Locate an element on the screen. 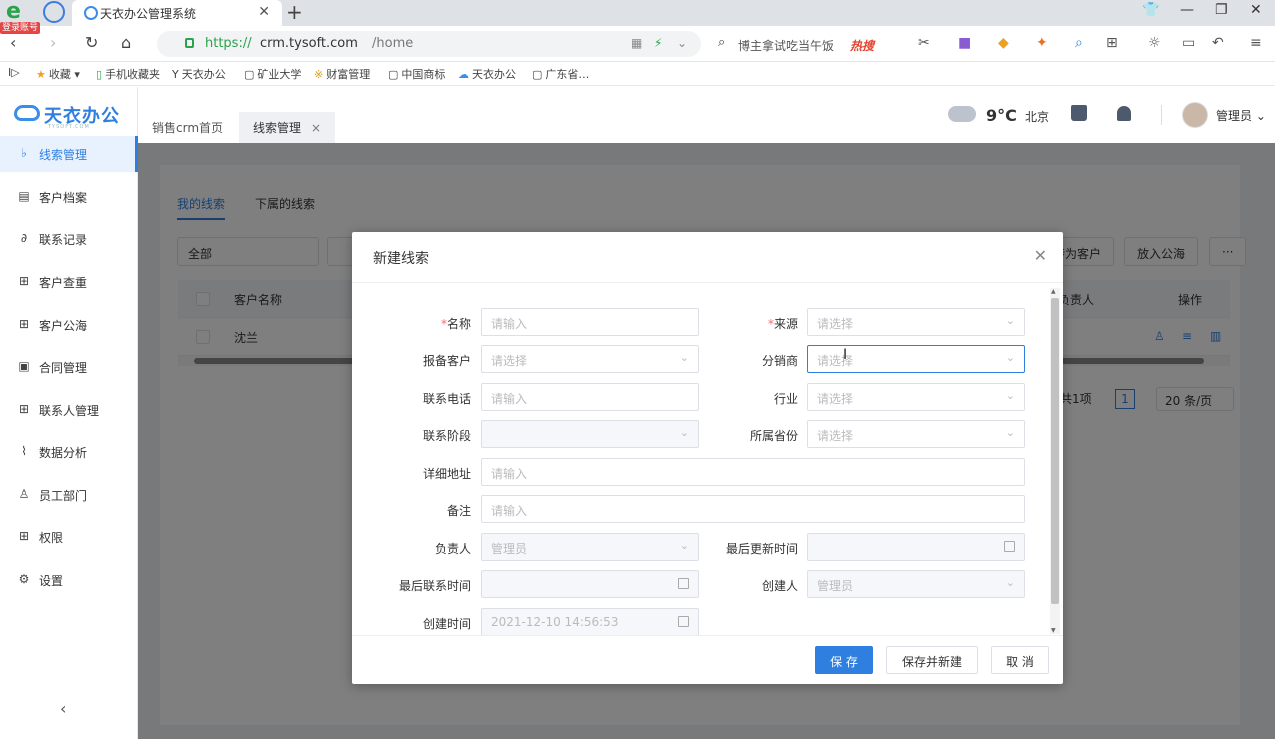  sidebar-item-dedupe: ⊞ 客户查重 is located at coordinates (69, 282).